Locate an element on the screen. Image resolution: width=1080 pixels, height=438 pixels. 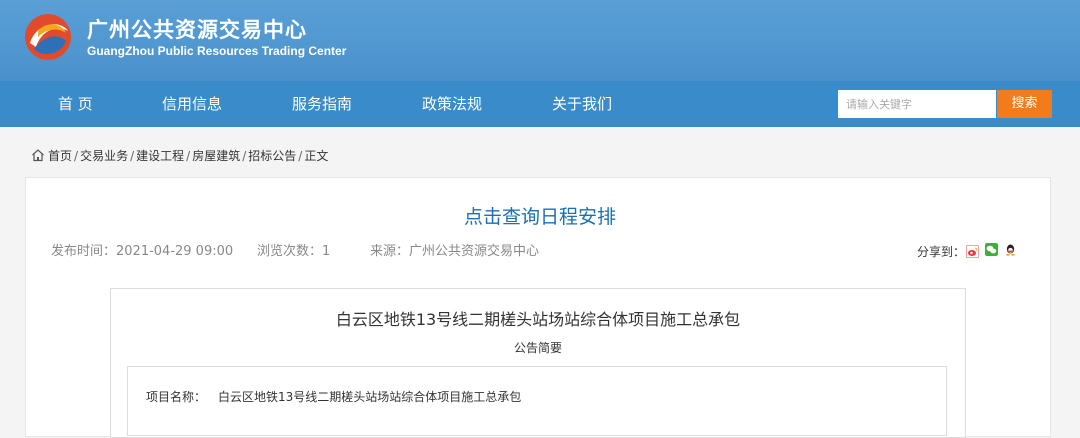
home-icon is located at coordinates (38, 155).